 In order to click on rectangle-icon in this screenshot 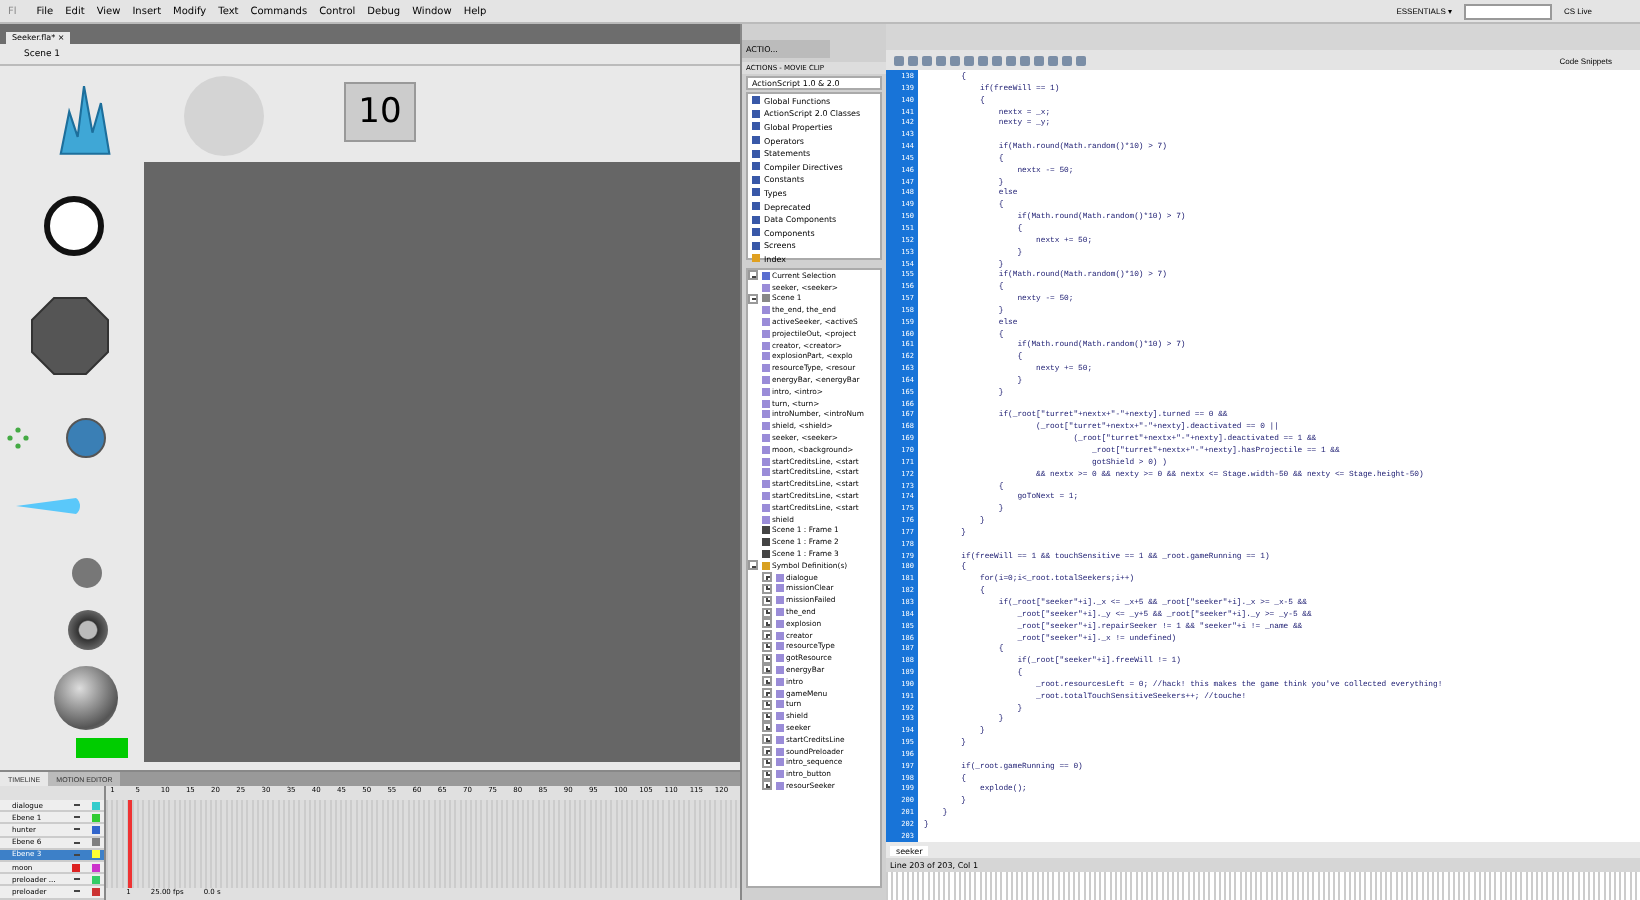, I will do `click(102, 748)`.